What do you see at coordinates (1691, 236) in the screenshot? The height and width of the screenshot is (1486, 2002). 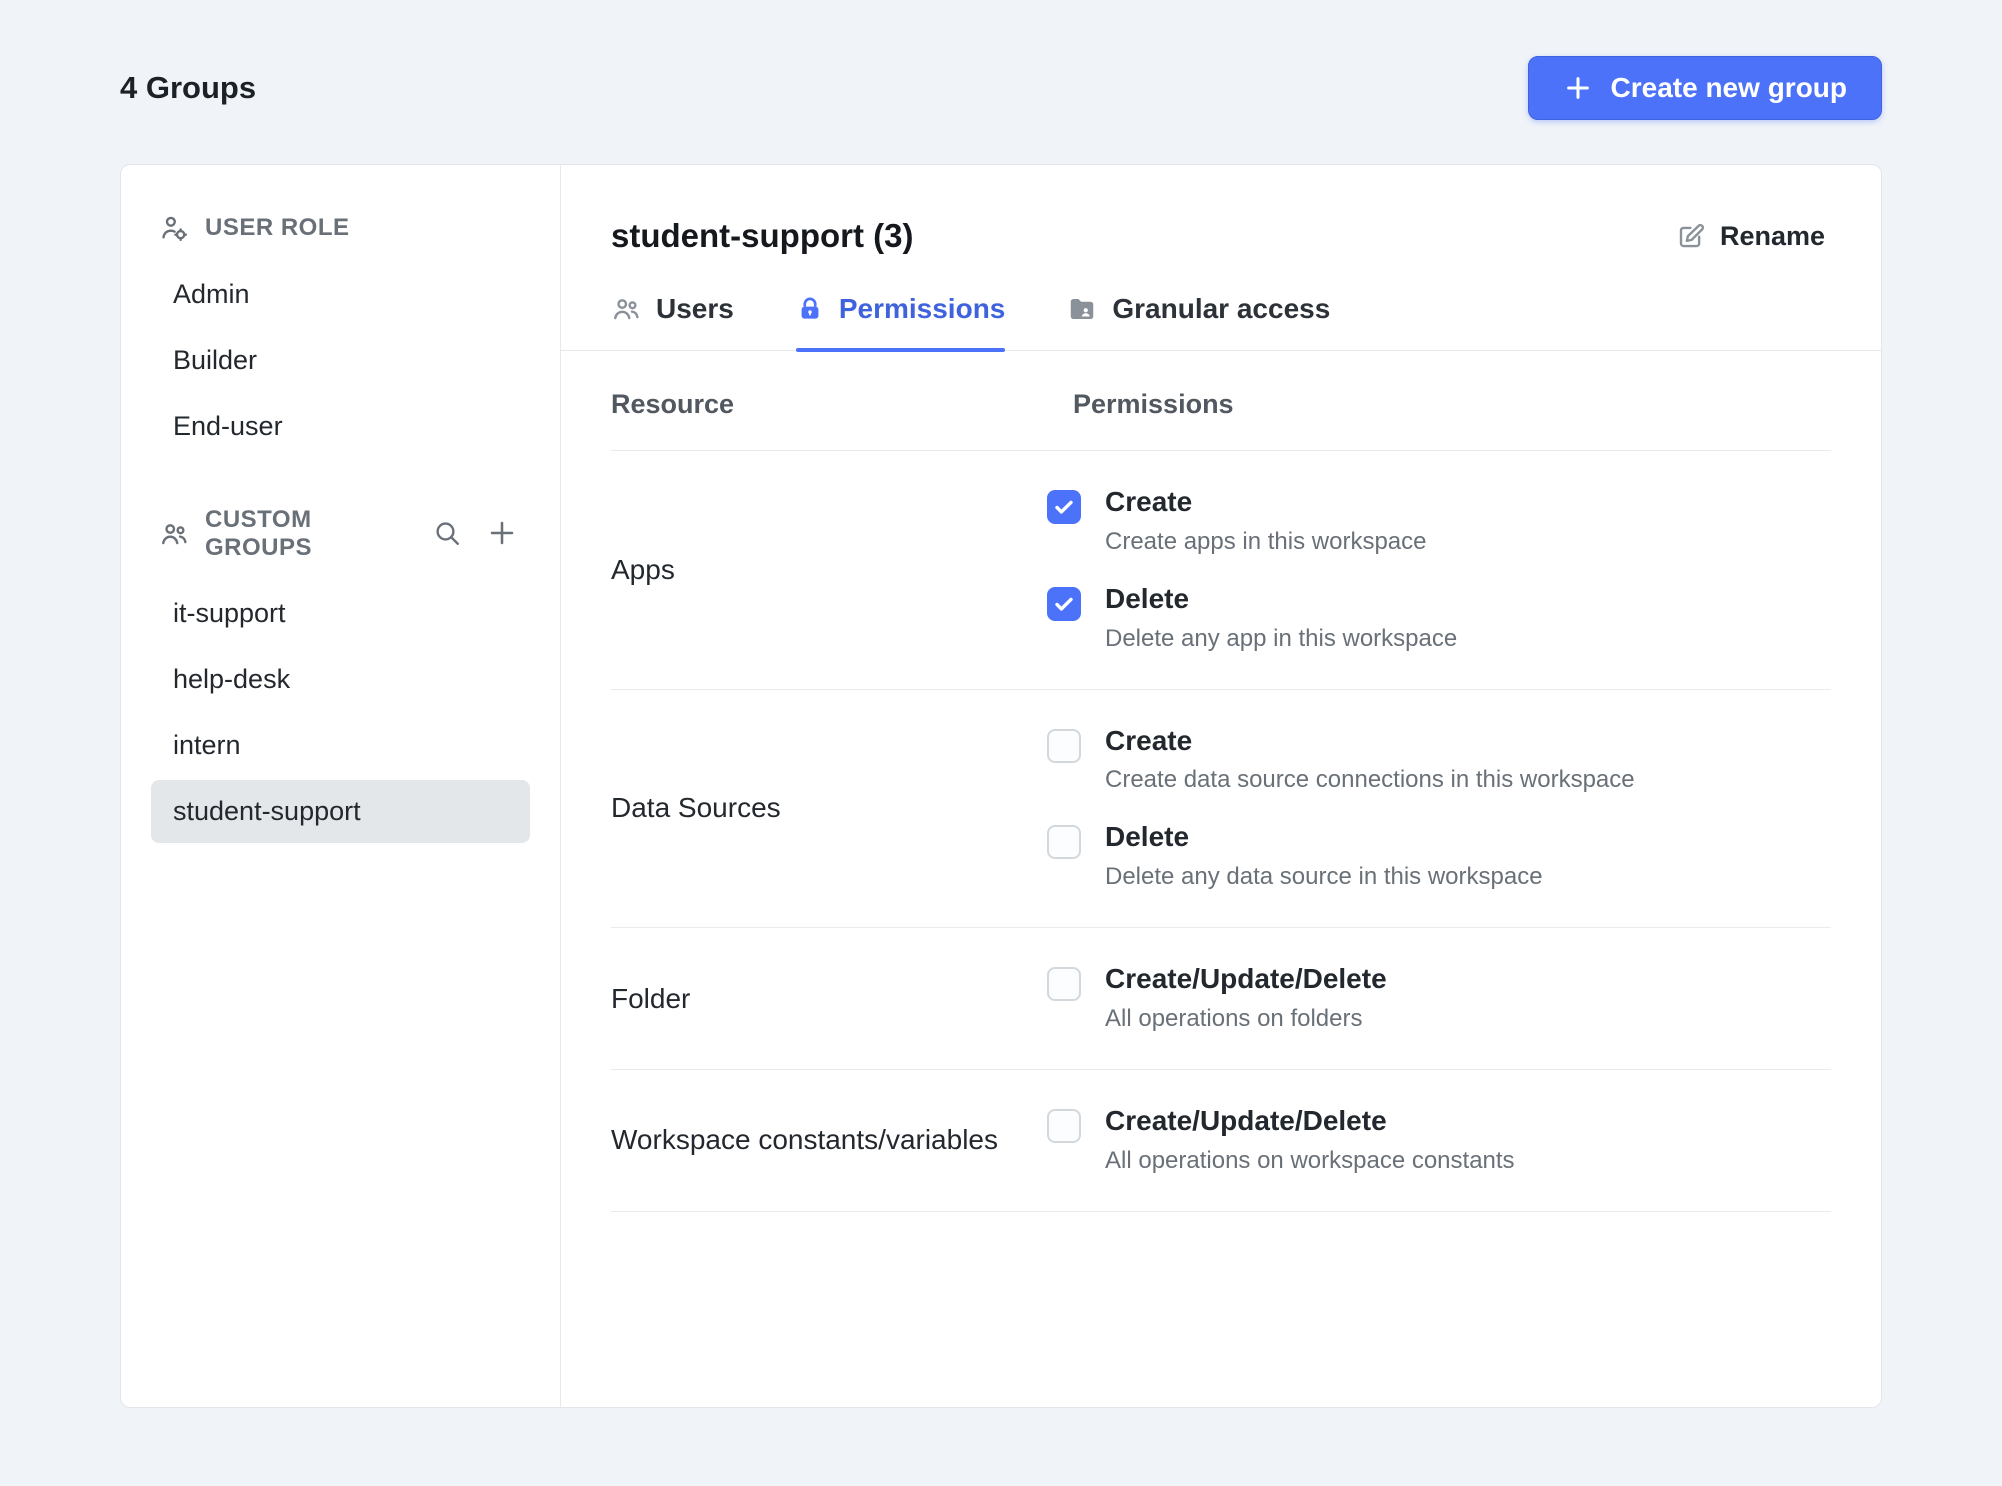 I see `pencil-icon` at bounding box center [1691, 236].